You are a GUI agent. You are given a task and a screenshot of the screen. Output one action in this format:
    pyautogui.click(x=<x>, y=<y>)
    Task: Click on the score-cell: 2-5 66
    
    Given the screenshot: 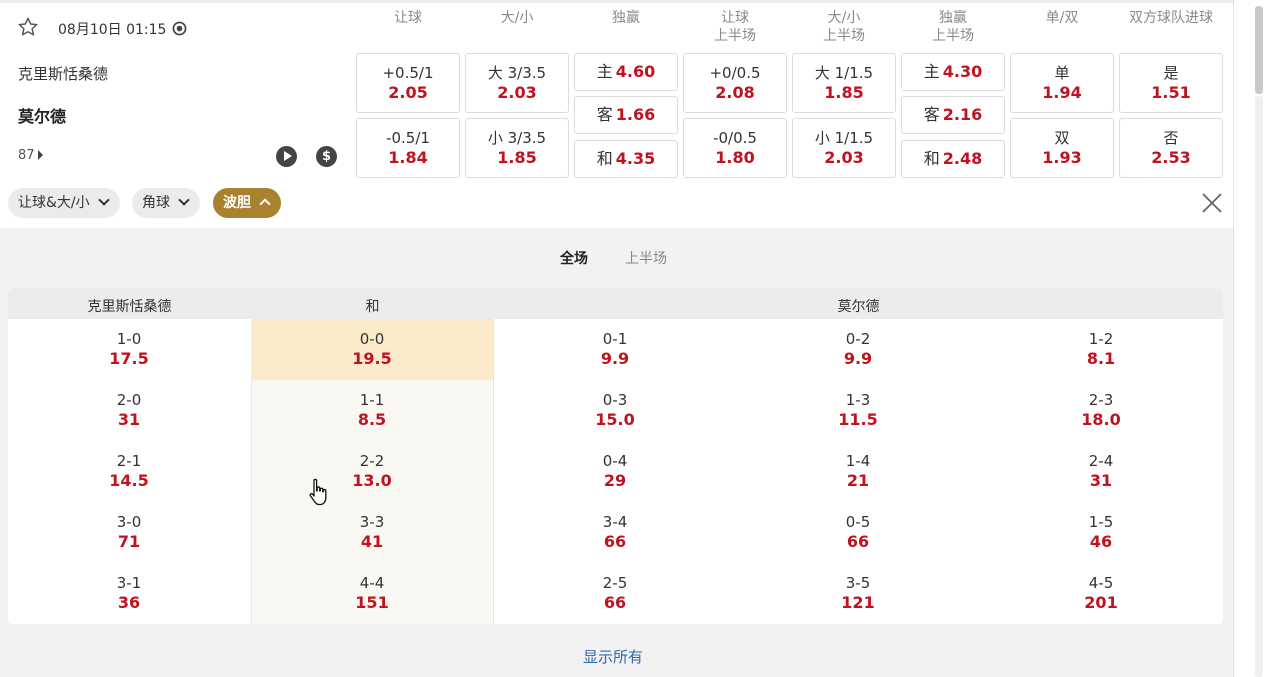 What is the action you would take?
    pyautogui.click(x=615, y=593)
    